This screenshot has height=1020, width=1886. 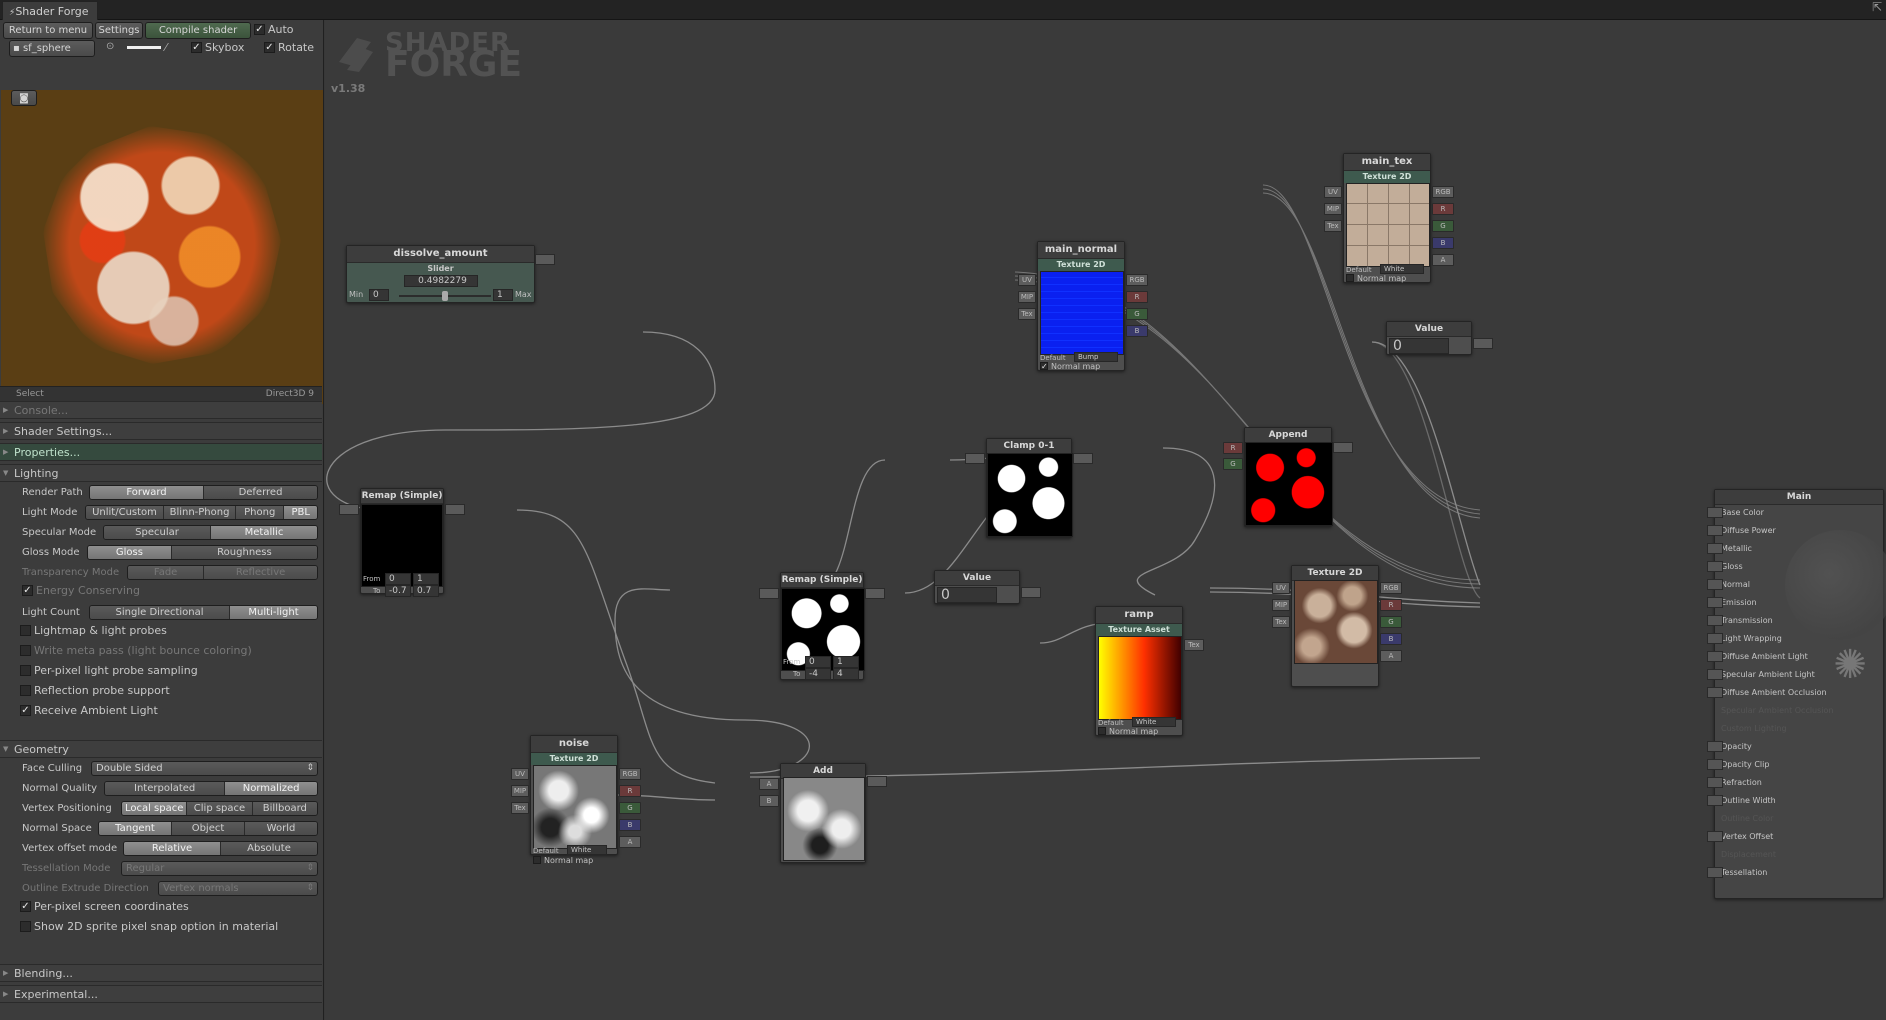 I want to click on normal-quality-toggle: Interpolated Normalized, so click(x=211, y=788).